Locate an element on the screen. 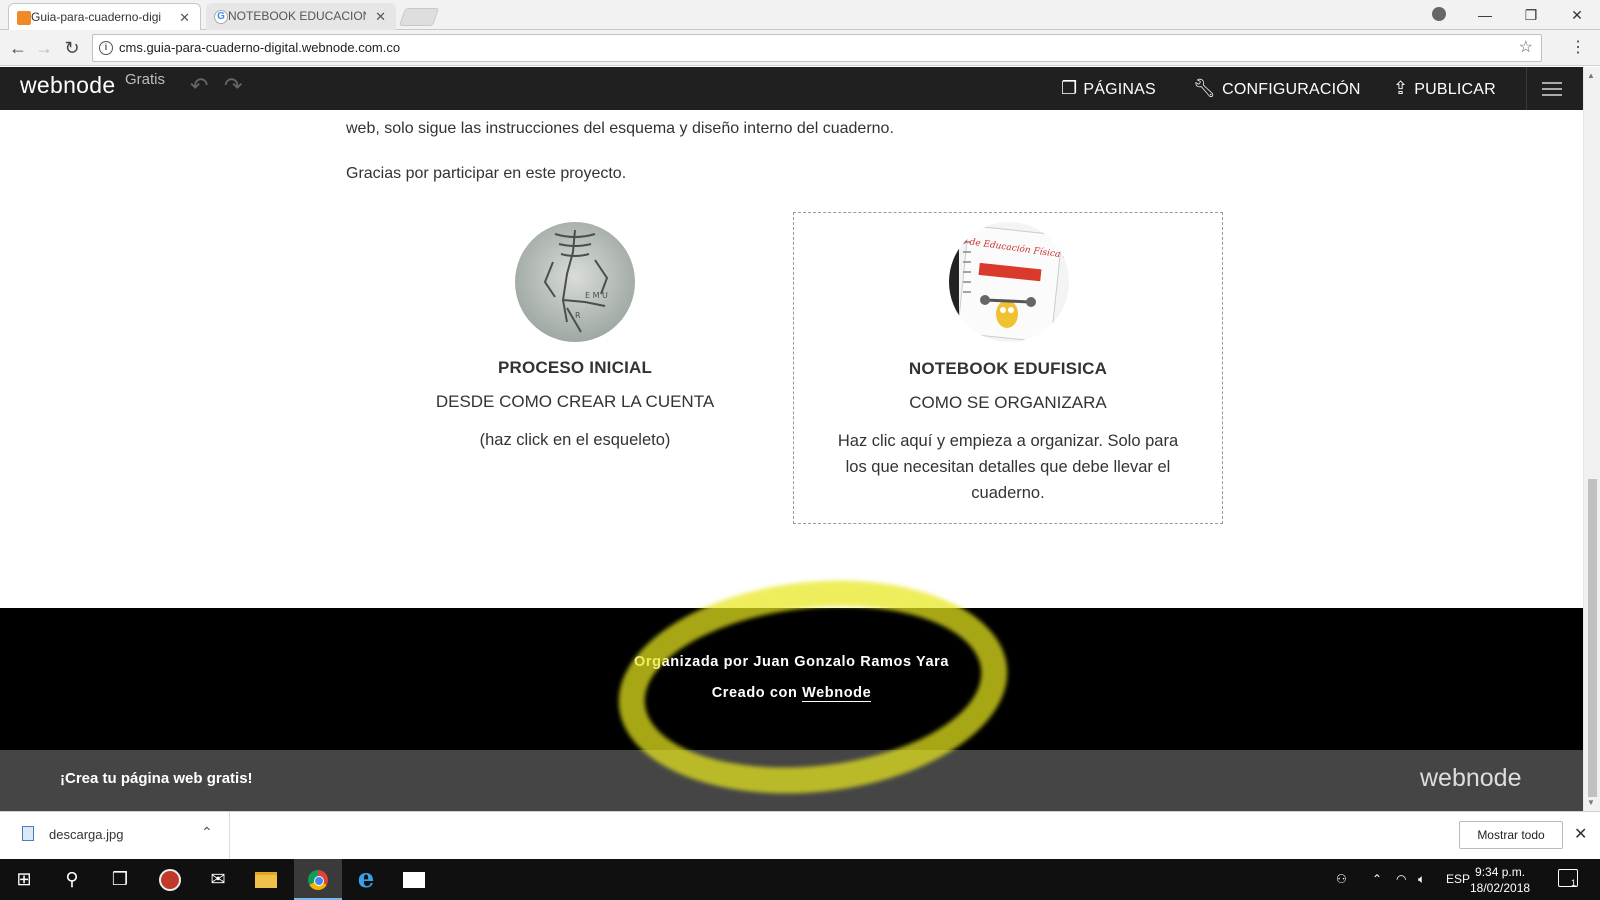  webnode-logo: webnode is located at coordinates (67, 85).